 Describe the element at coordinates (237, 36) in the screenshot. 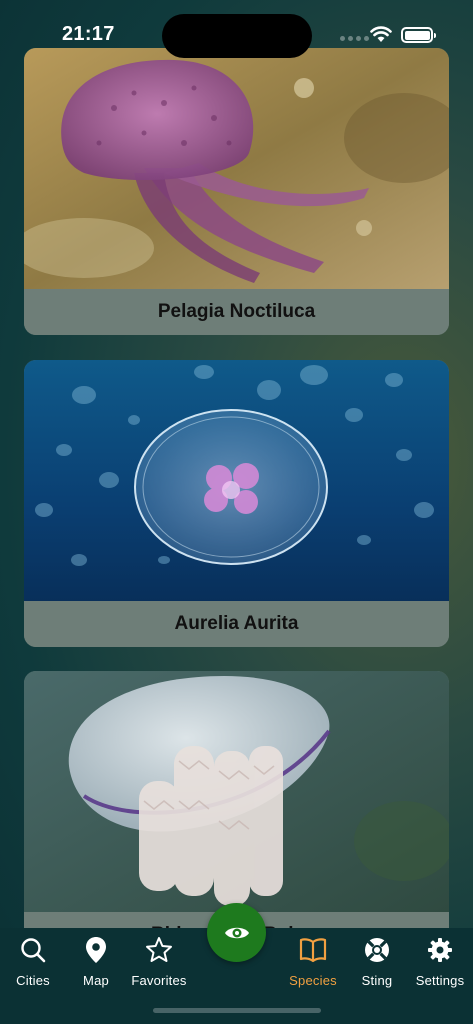

I see `dynamic-island` at that location.